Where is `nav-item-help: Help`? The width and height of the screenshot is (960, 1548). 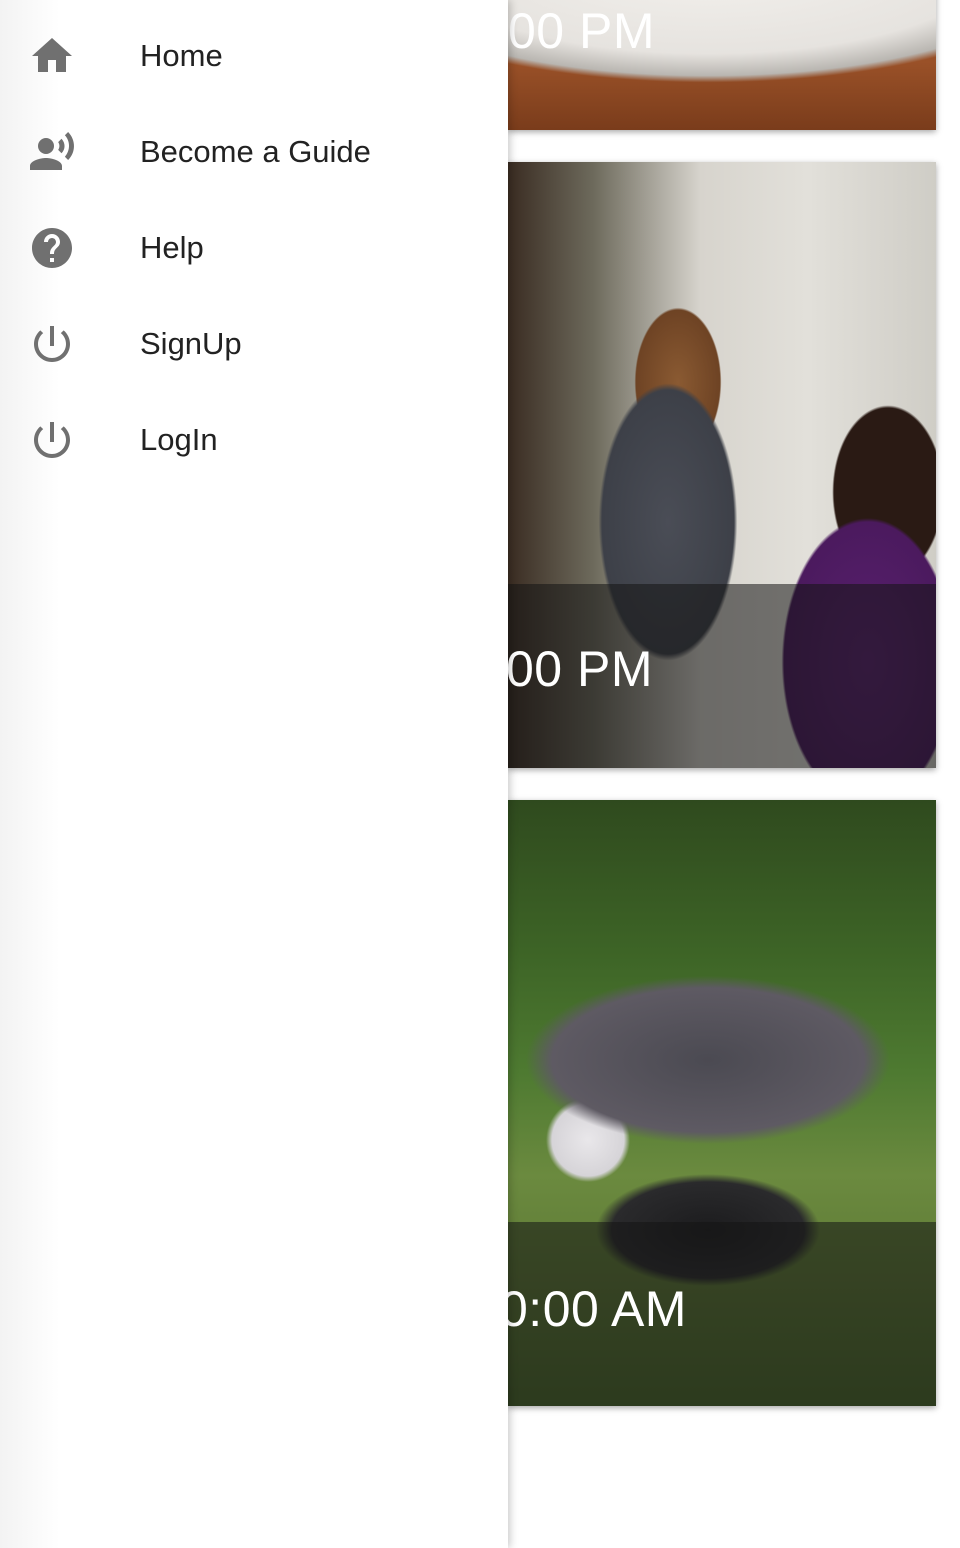
nav-item-help: Help is located at coordinates (254, 248).